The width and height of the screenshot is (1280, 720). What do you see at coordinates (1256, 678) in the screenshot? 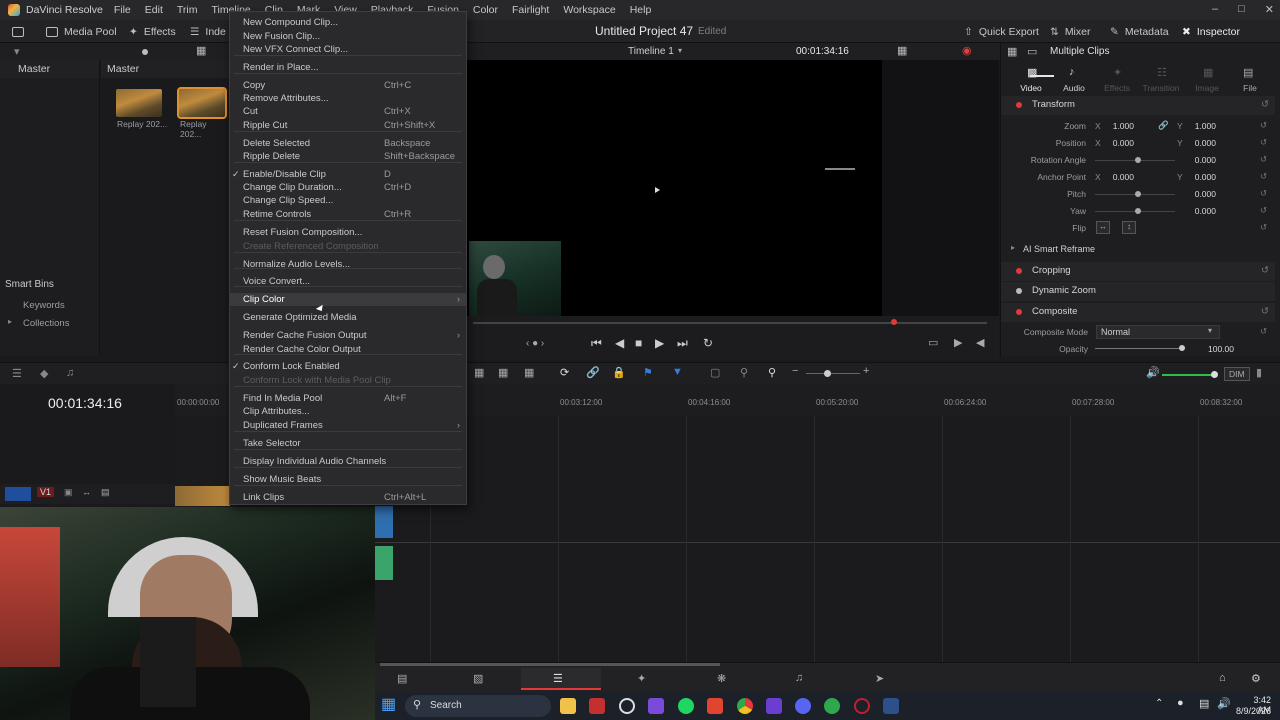
I see `settings-gear-icon: ⚙` at bounding box center [1256, 678].